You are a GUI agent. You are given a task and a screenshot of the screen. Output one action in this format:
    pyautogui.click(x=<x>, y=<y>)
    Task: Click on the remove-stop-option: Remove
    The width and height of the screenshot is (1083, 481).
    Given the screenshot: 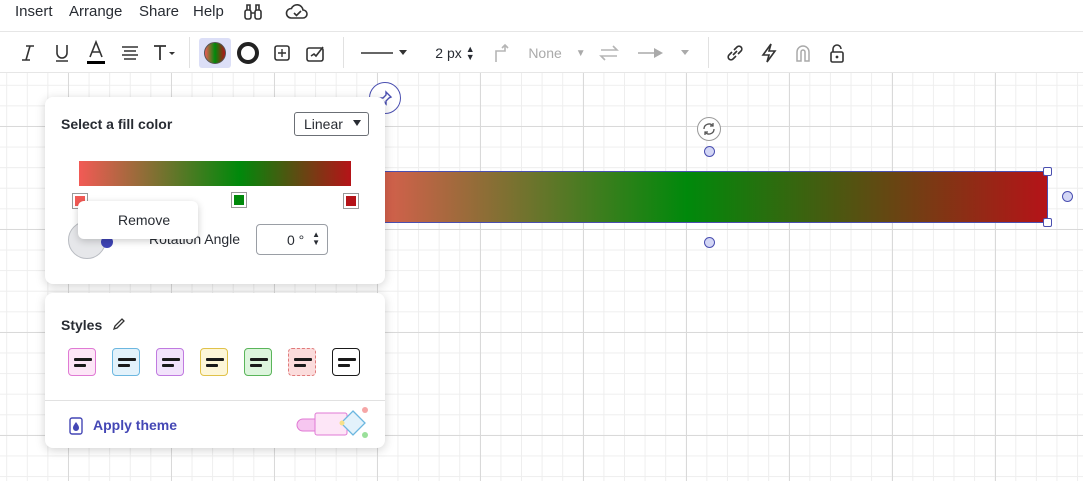 What is the action you would take?
    pyautogui.click(x=144, y=220)
    